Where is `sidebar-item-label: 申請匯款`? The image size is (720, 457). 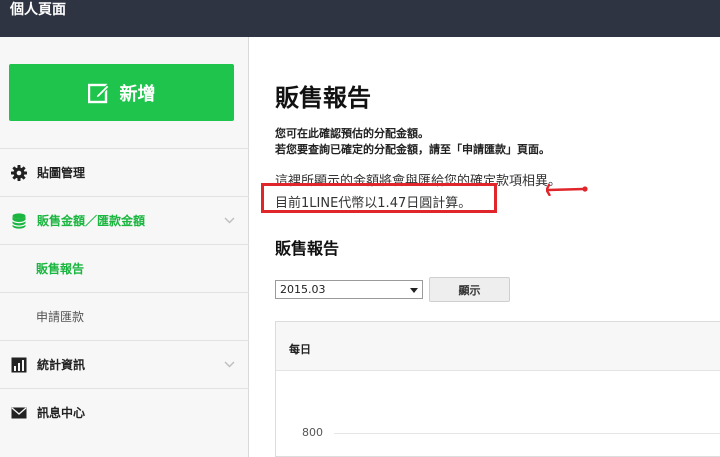 sidebar-item-label: 申請匯款 is located at coordinates (60, 317).